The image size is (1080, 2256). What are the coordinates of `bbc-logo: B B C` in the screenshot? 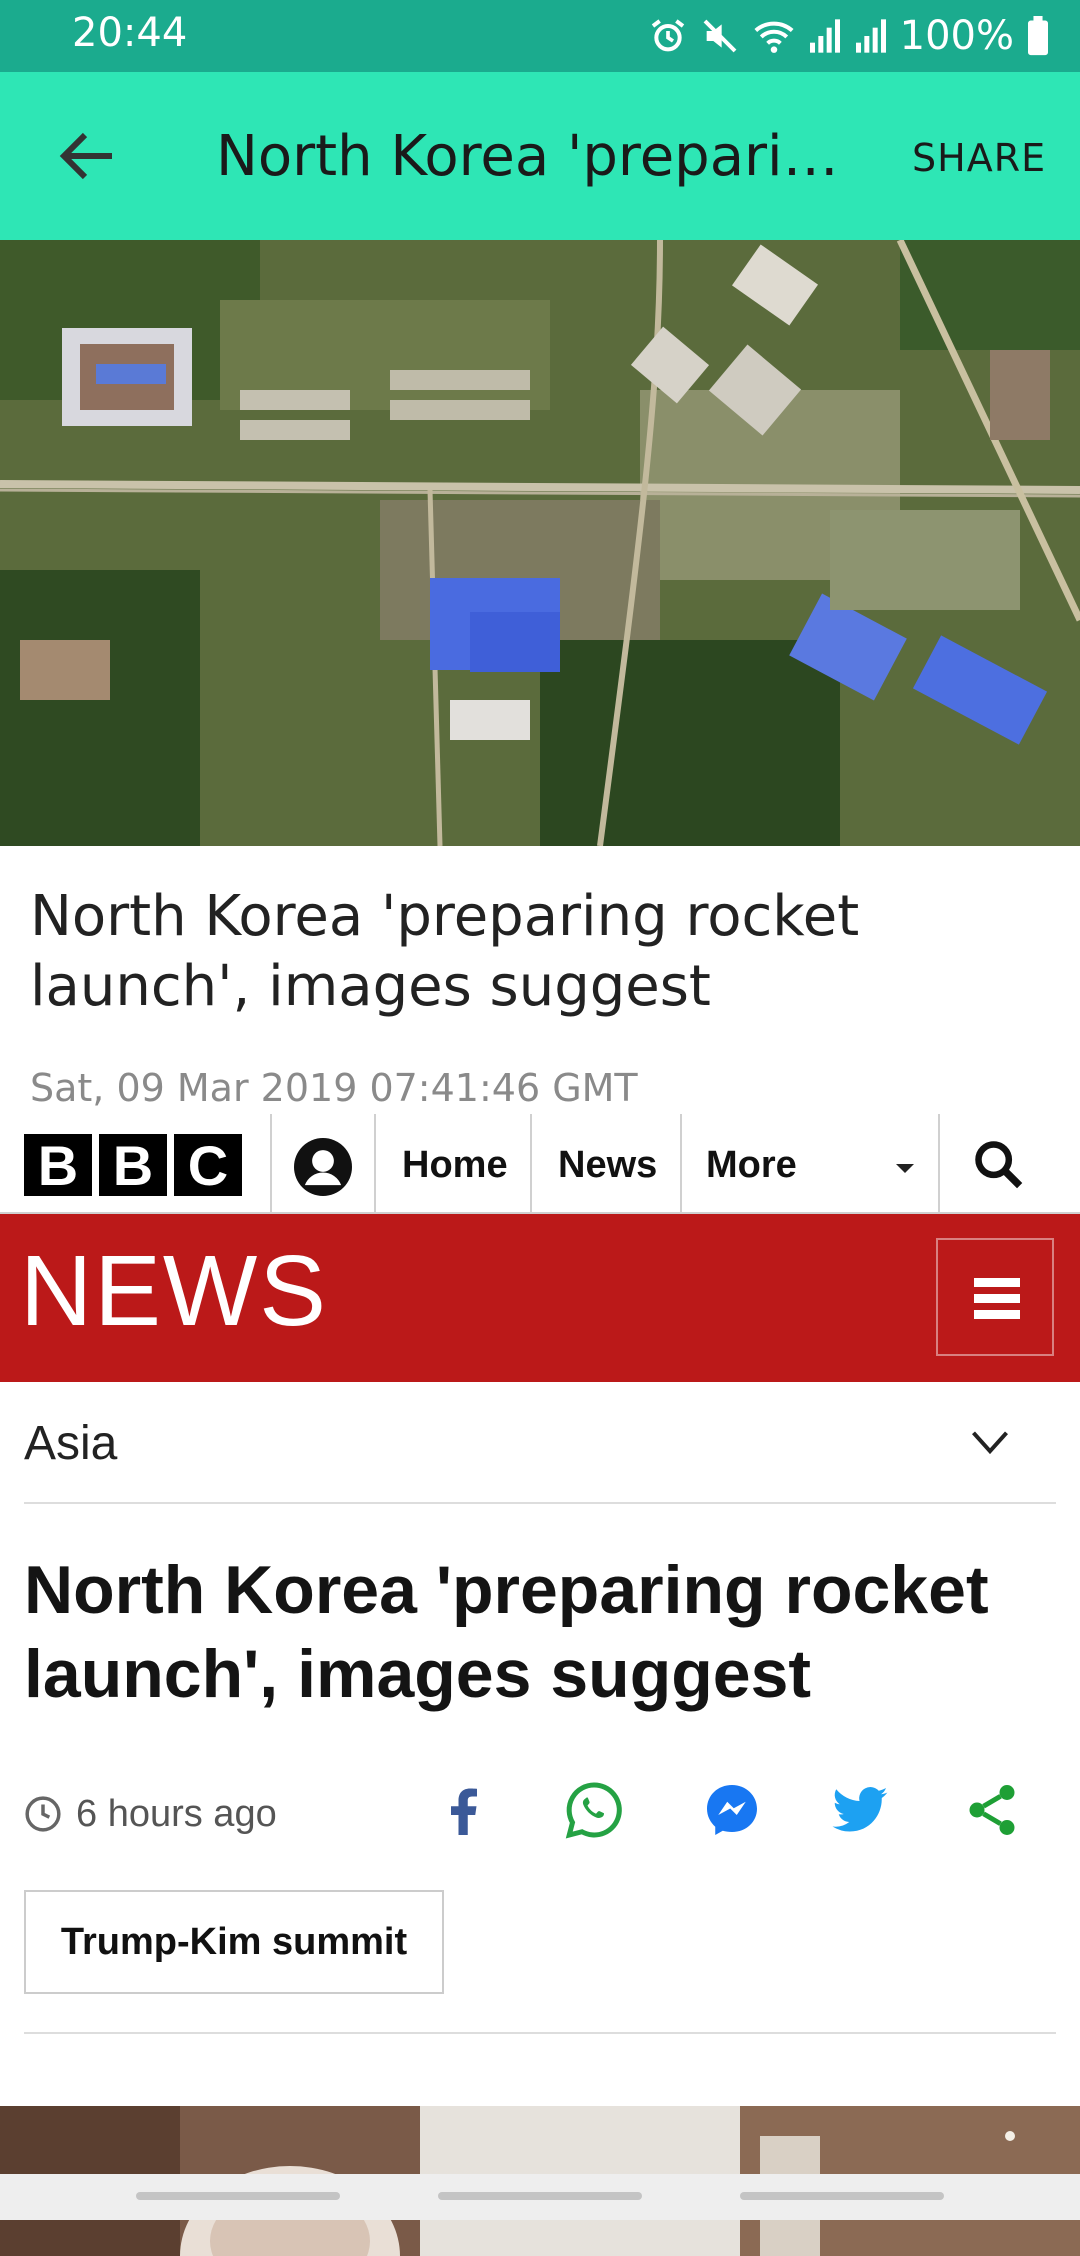 It's located at (133, 1165).